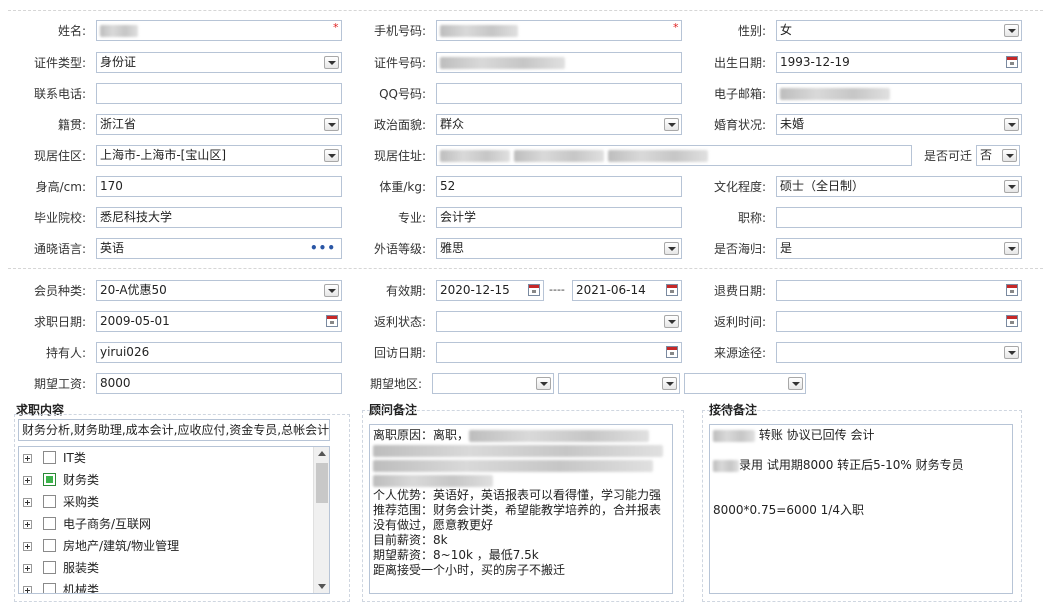  I want to click on phone-input, so click(559, 30).